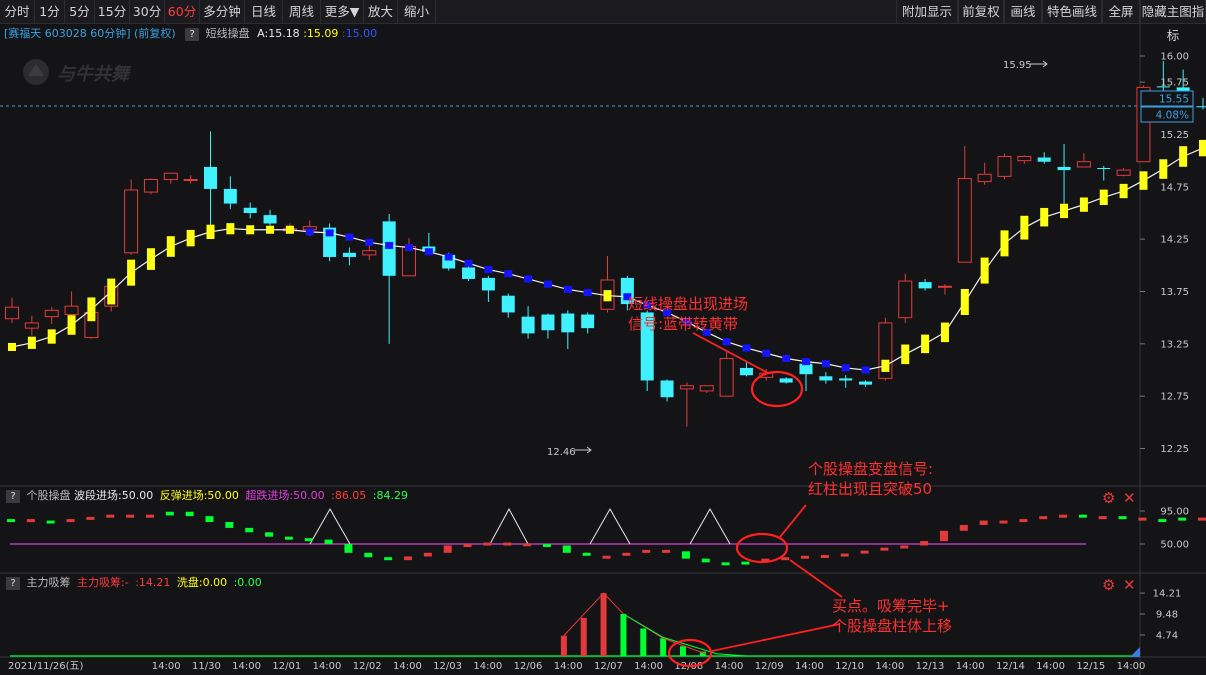  What do you see at coordinates (1174, 135) in the screenshot?
I see `price-tick-label: 15.25` at bounding box center [1174, 135].